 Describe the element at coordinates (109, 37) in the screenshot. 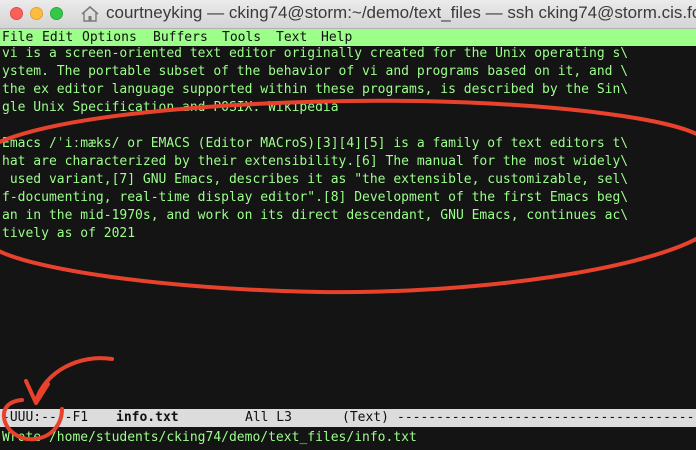

I see `menu-options: Options` at that location.